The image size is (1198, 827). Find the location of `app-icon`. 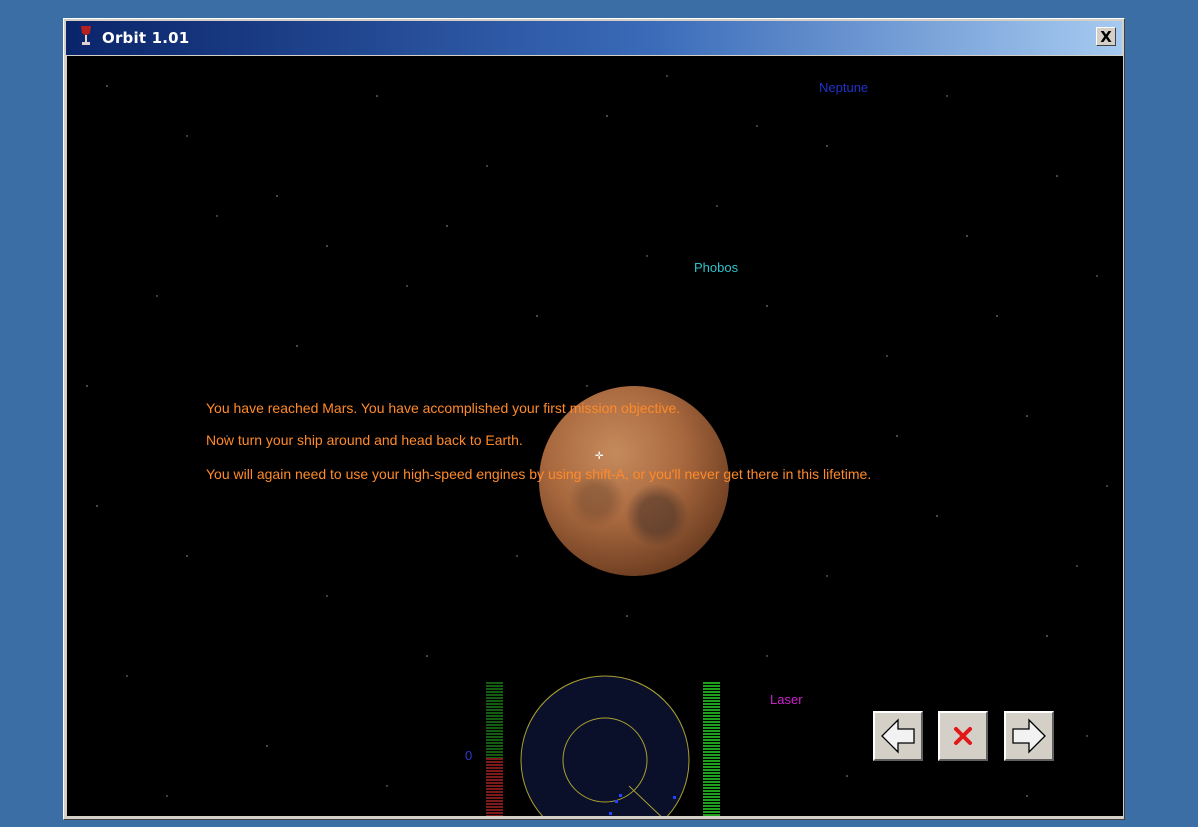

app-icon is located at coordinates (84, 38).